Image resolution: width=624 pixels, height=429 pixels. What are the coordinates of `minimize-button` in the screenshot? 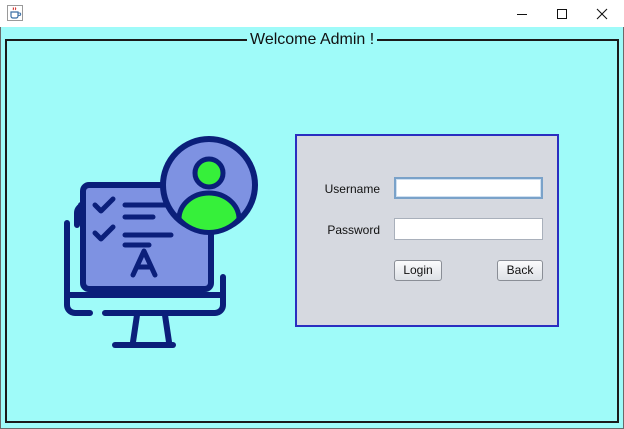 It's located at (522, 13).